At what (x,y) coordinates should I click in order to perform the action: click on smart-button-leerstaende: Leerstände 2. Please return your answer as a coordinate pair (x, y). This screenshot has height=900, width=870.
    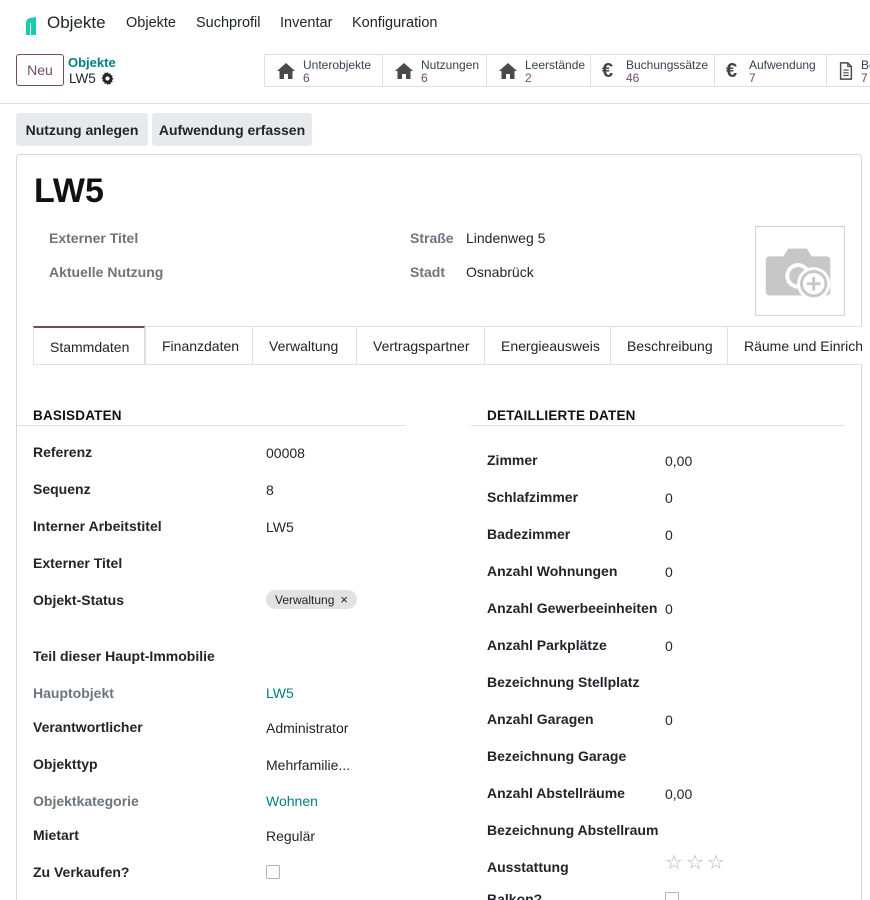
    Looking at the image, I should click on (539, 70).